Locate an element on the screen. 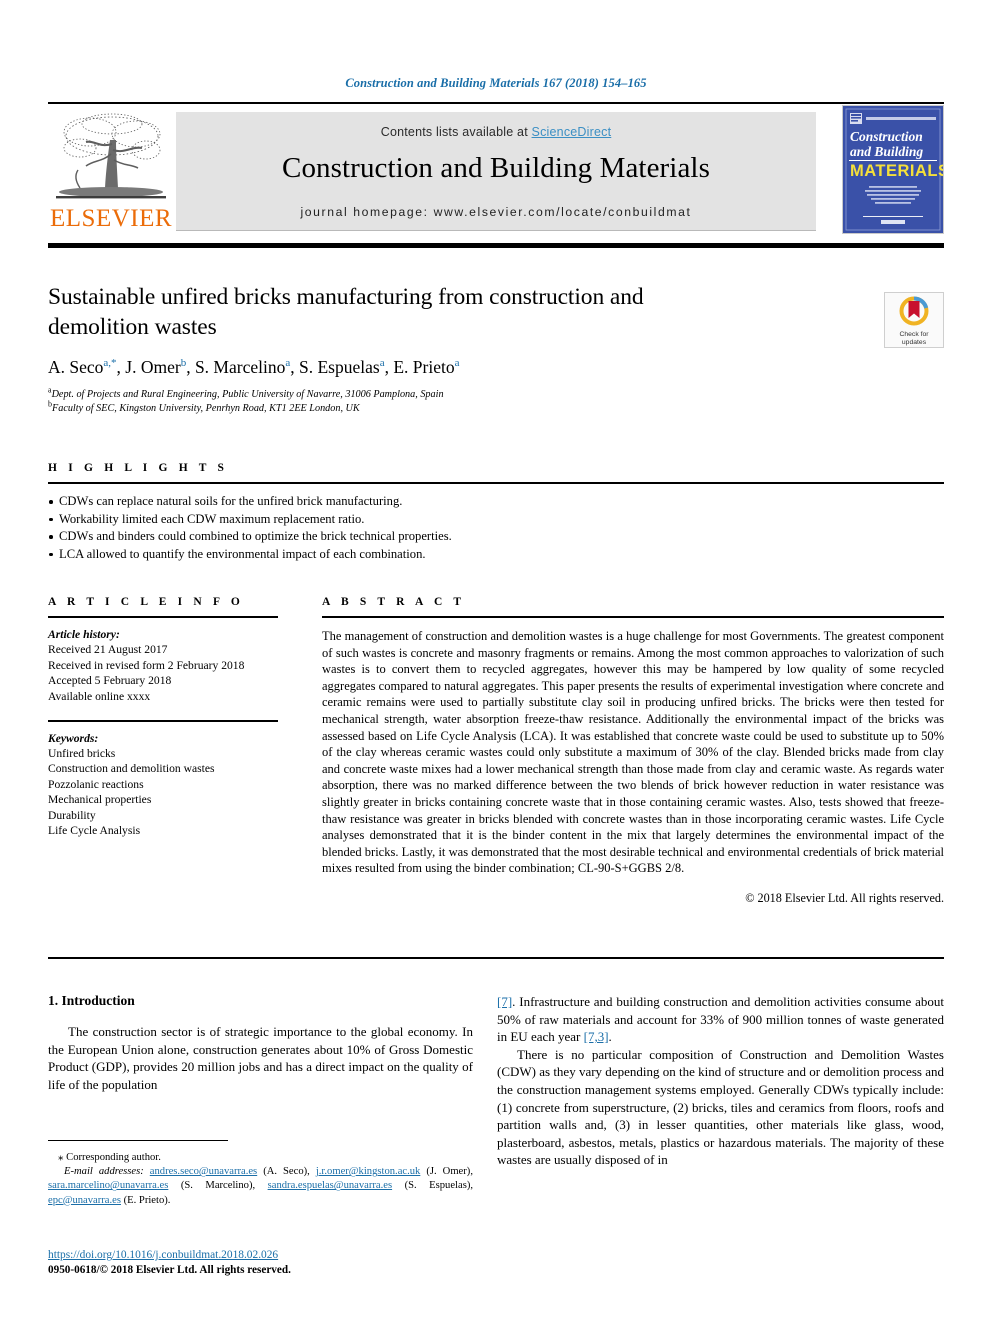 Image resolution: width=992 pixels, height=1323 pixels. abstract-heading: A B S T R A C T is located at coordinates (394, 602).